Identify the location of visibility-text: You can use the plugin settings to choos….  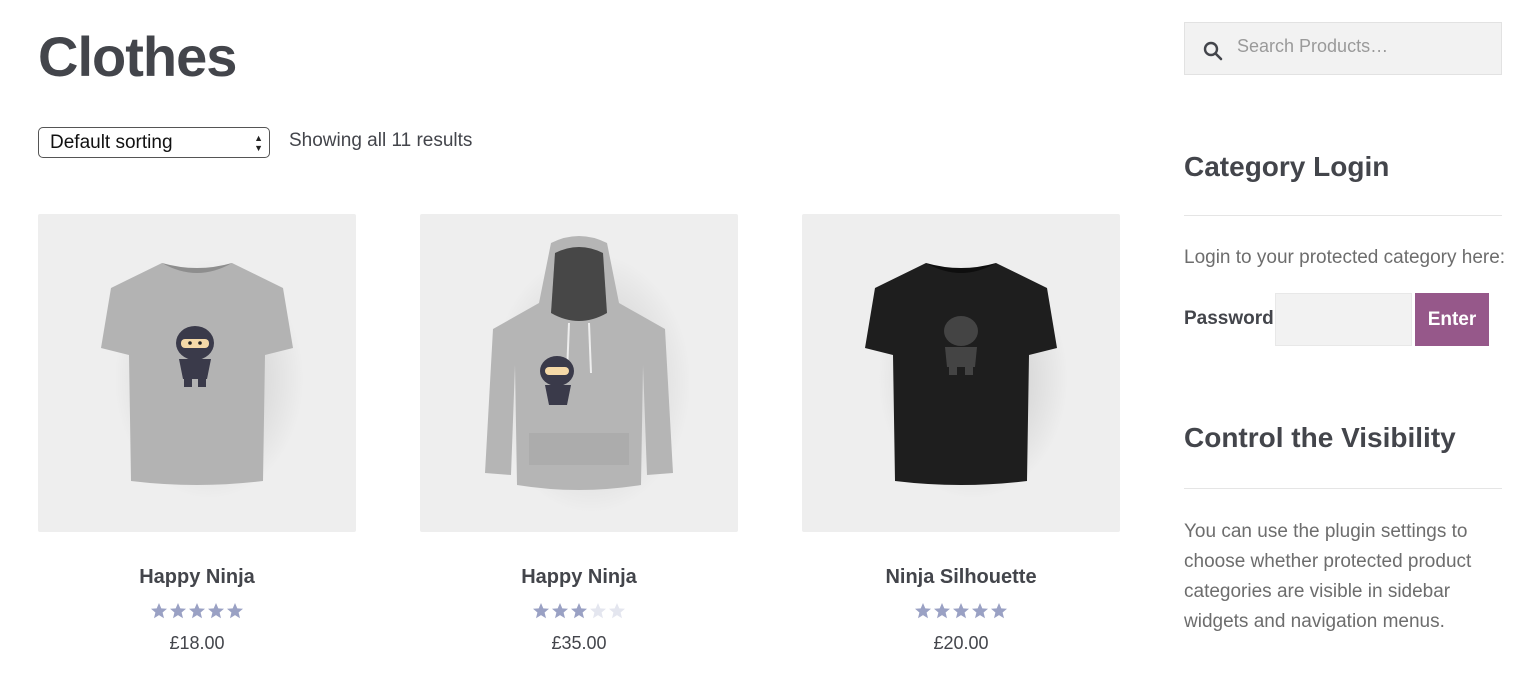
(1328, 576).